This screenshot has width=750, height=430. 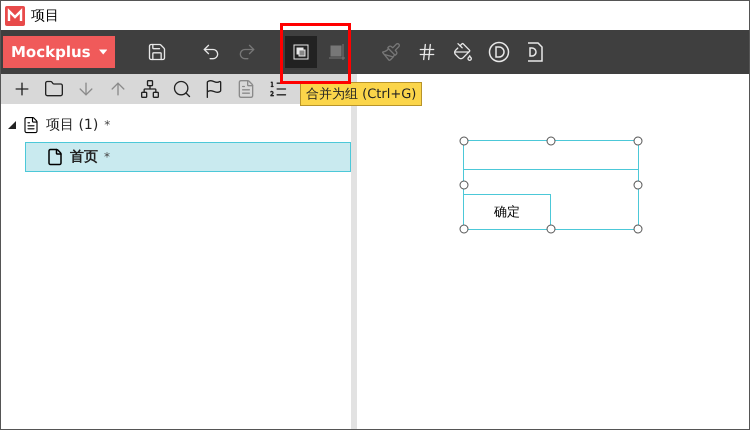 What do you see at coordinates (246, 89) in the screenshot?
I see `file-icon` at bounding box center [246, 89].